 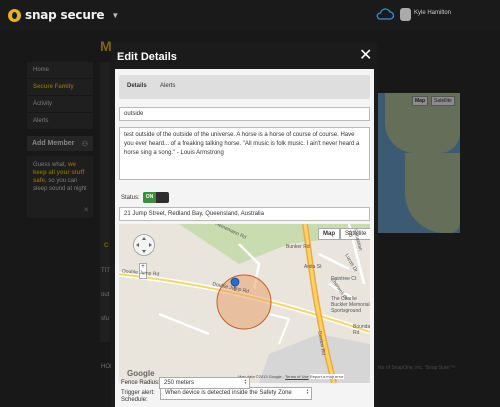 I want to click on user-name: Kyle Hamilton, so click(x=432, y=13).